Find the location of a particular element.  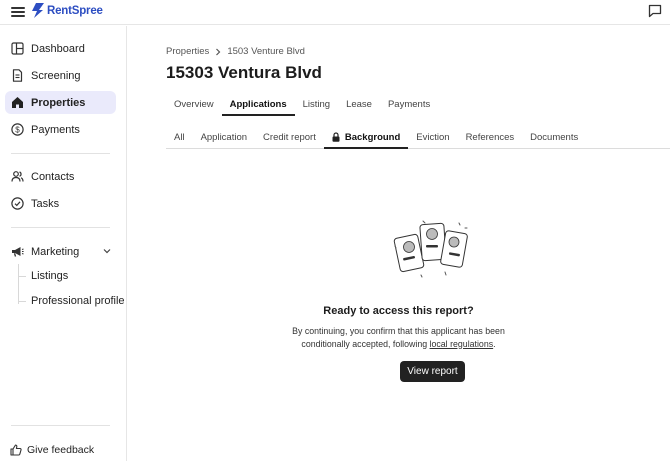

view-report-button: View report is located at coordinates (432, 371).